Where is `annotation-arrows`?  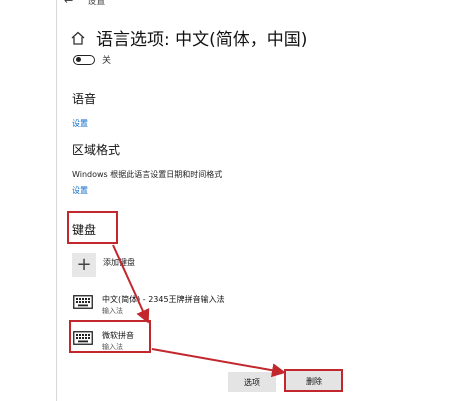
annotation-arrows is located at coordinates (199, 311).